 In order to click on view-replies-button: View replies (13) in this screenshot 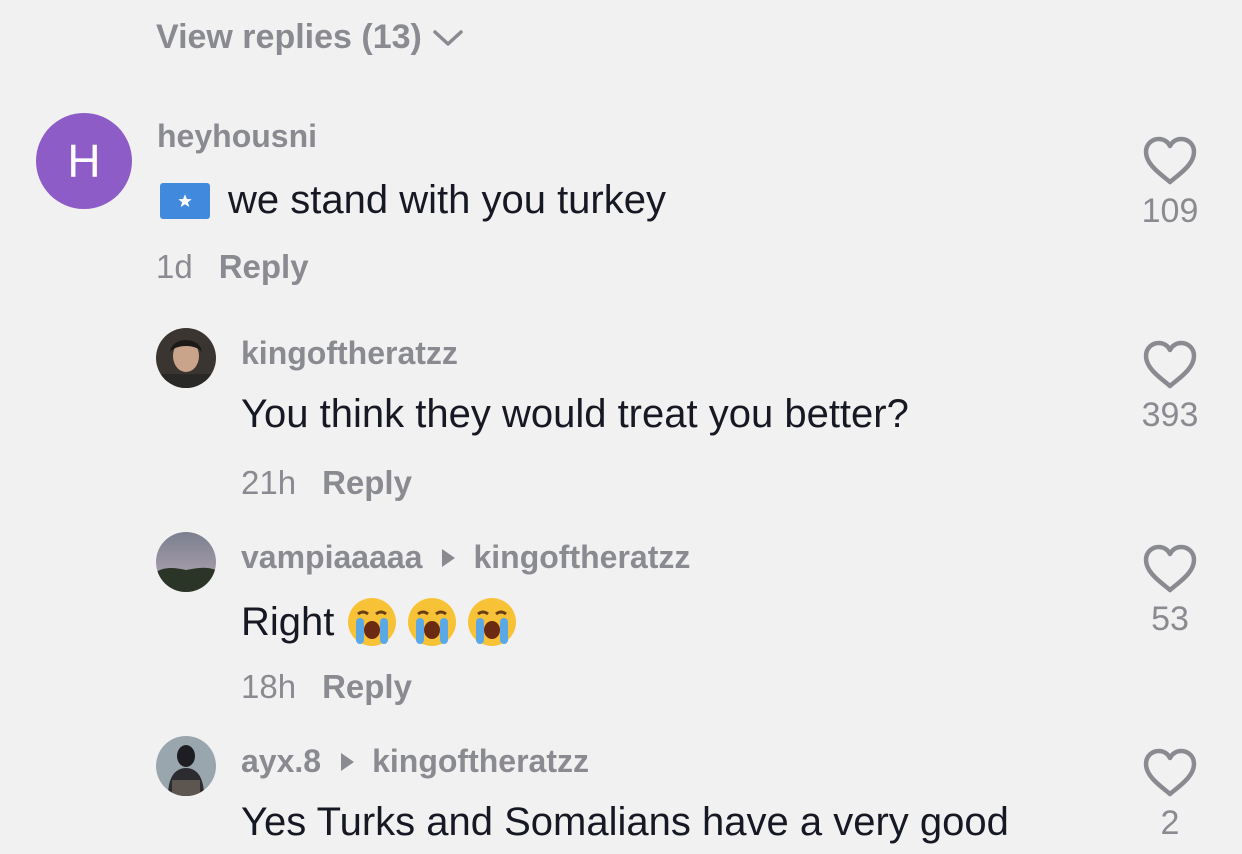, I will do `click(310, 37)`.